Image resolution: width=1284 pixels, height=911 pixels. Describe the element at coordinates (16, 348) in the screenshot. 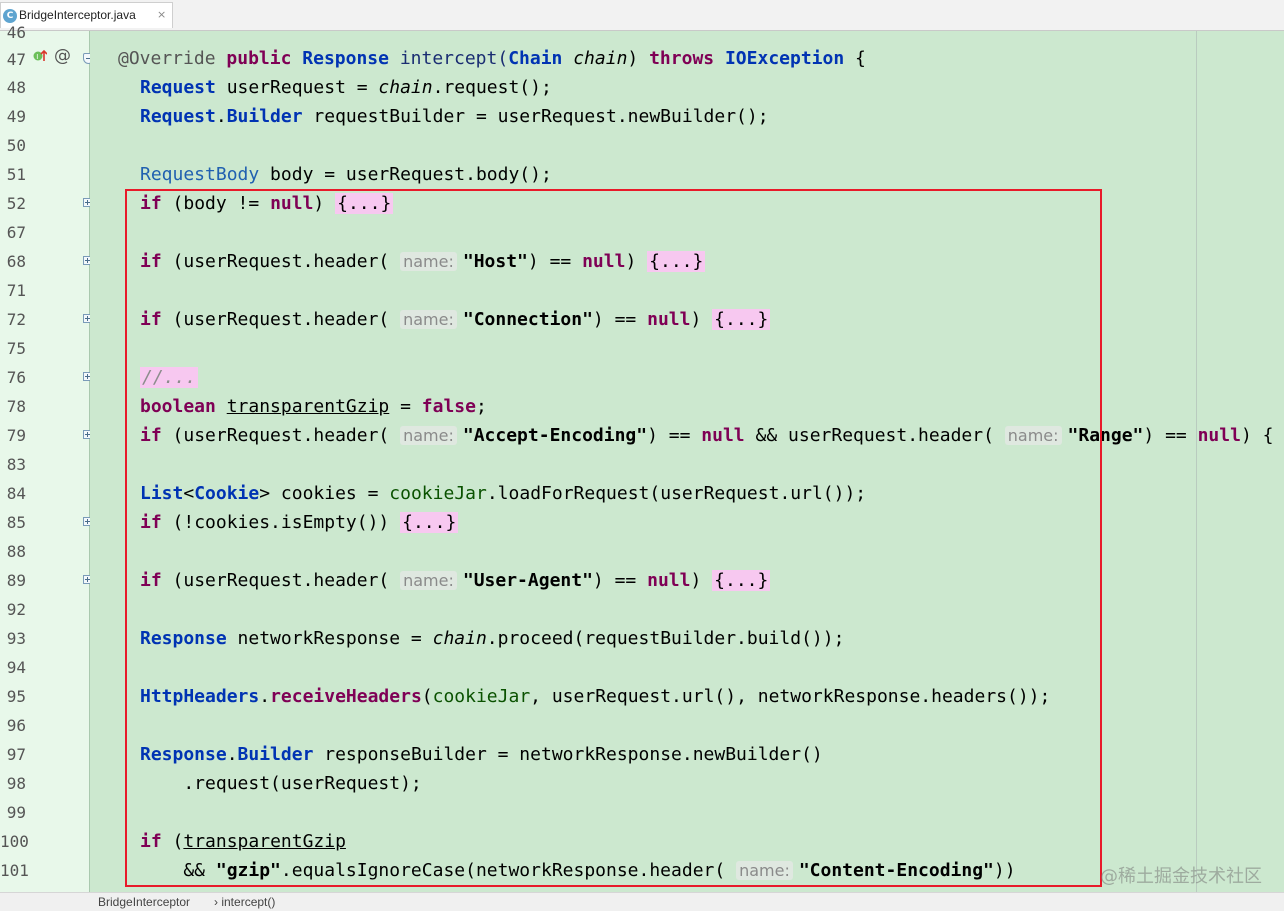

I see `line-number: 75` at that location.